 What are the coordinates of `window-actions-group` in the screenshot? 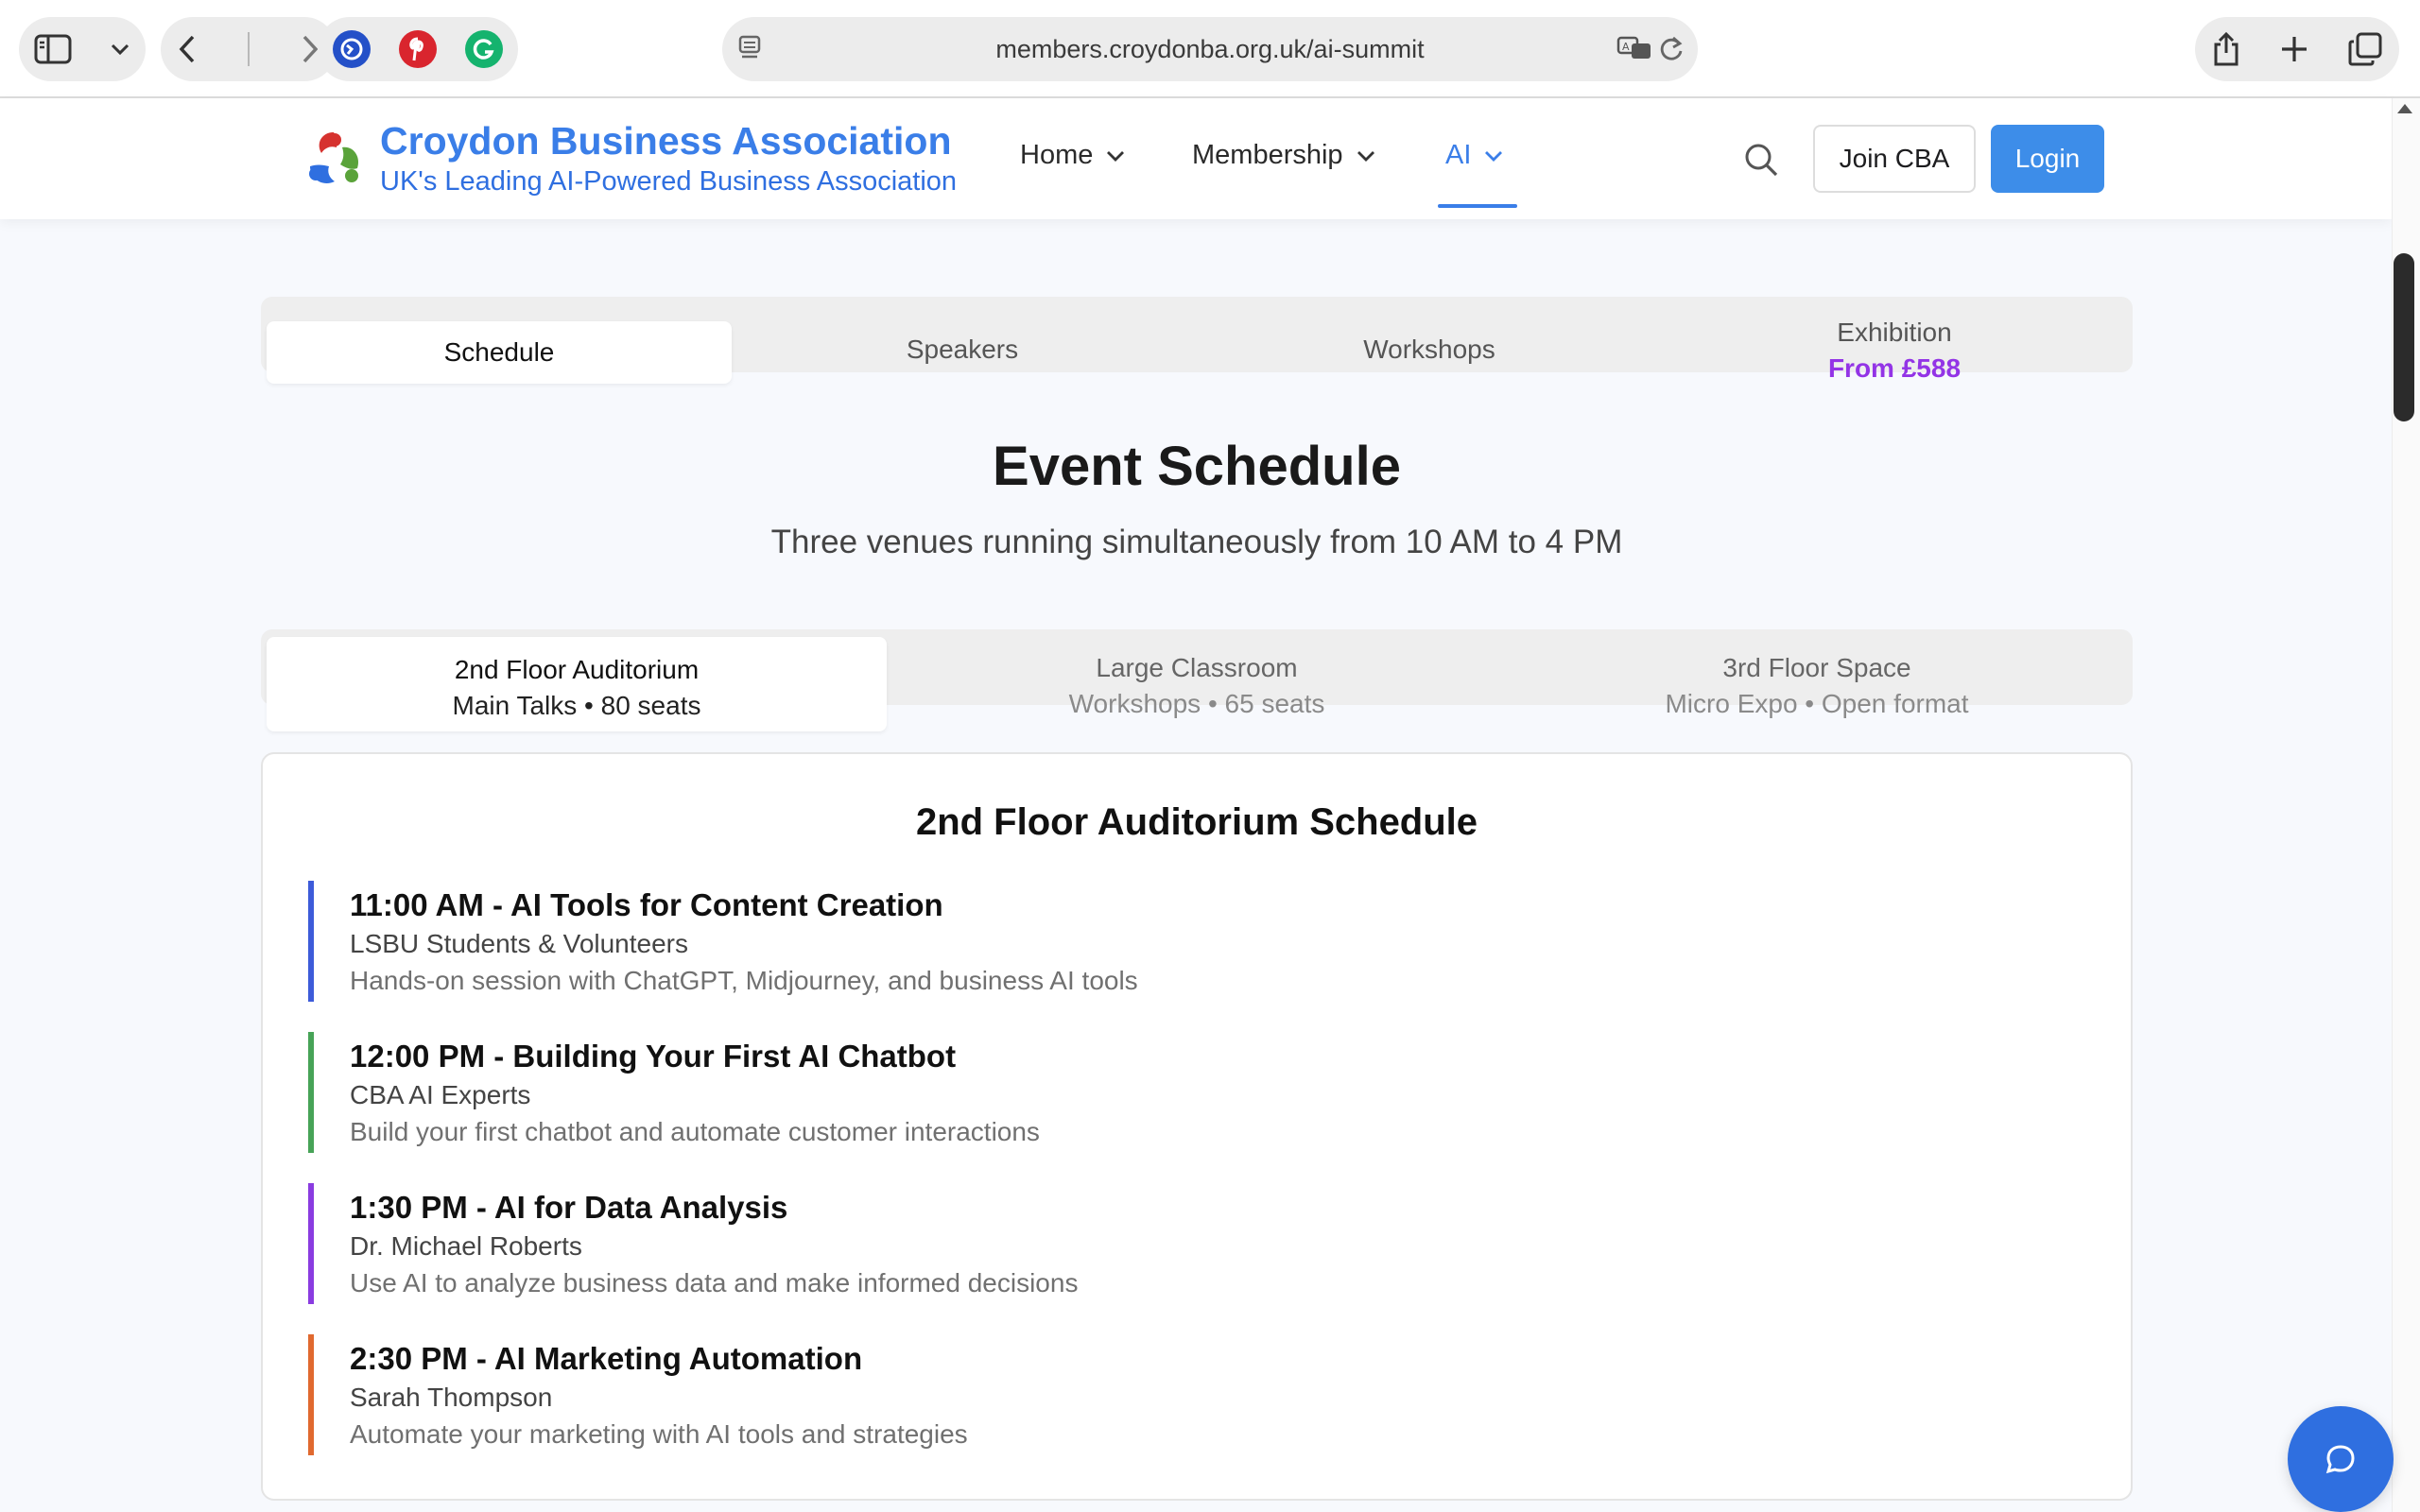 It's located at (2297, 49).